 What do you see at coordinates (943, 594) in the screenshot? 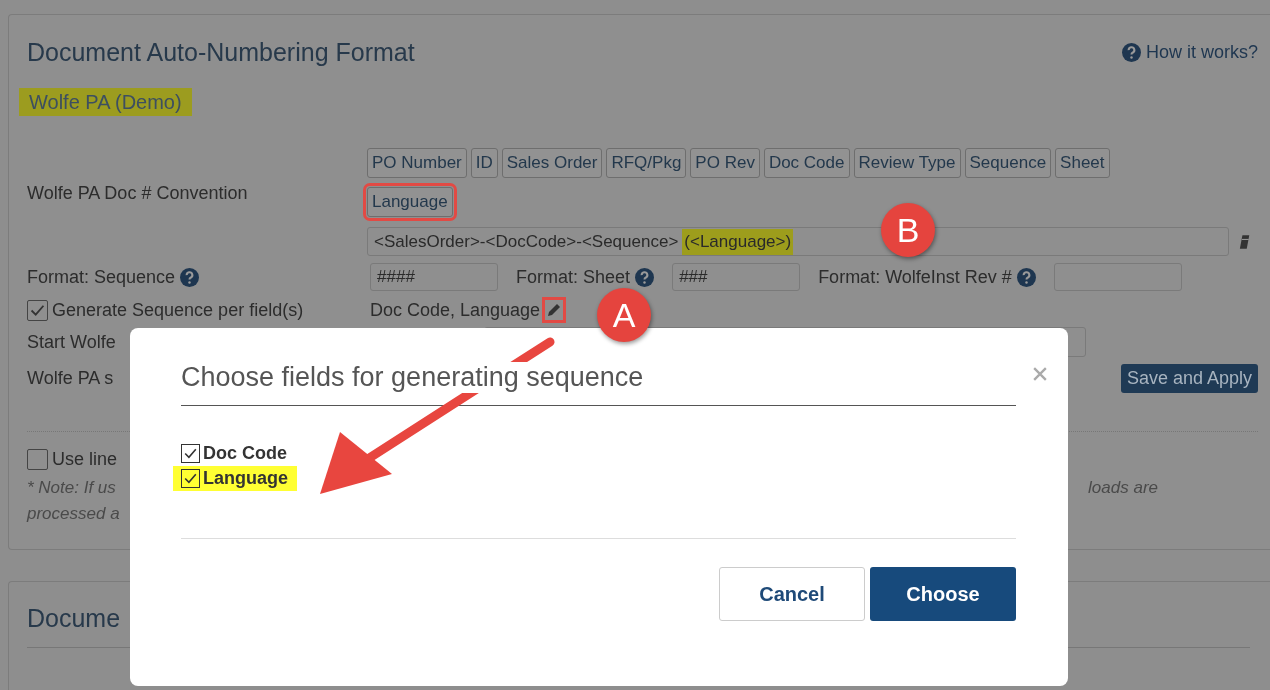
I see `choose-button: Choose` at bounding box center [943, 594].